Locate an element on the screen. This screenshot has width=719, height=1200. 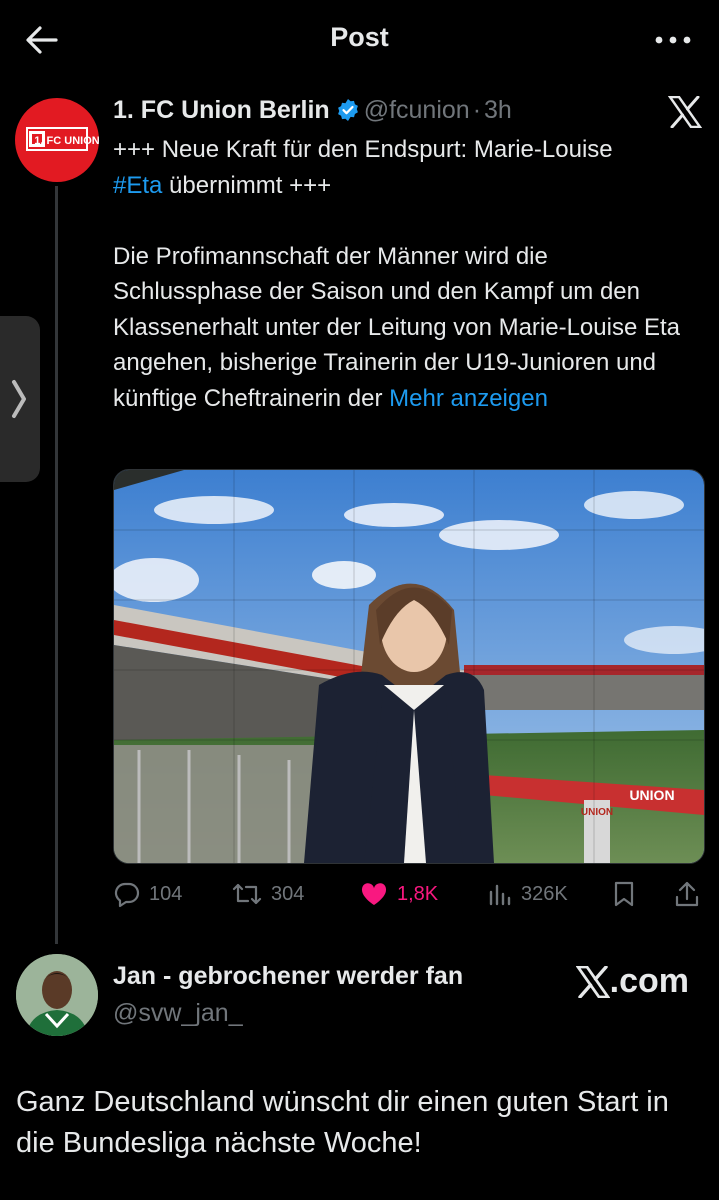
avatar: 1. FC UNION is located at coordinates (57, 140).